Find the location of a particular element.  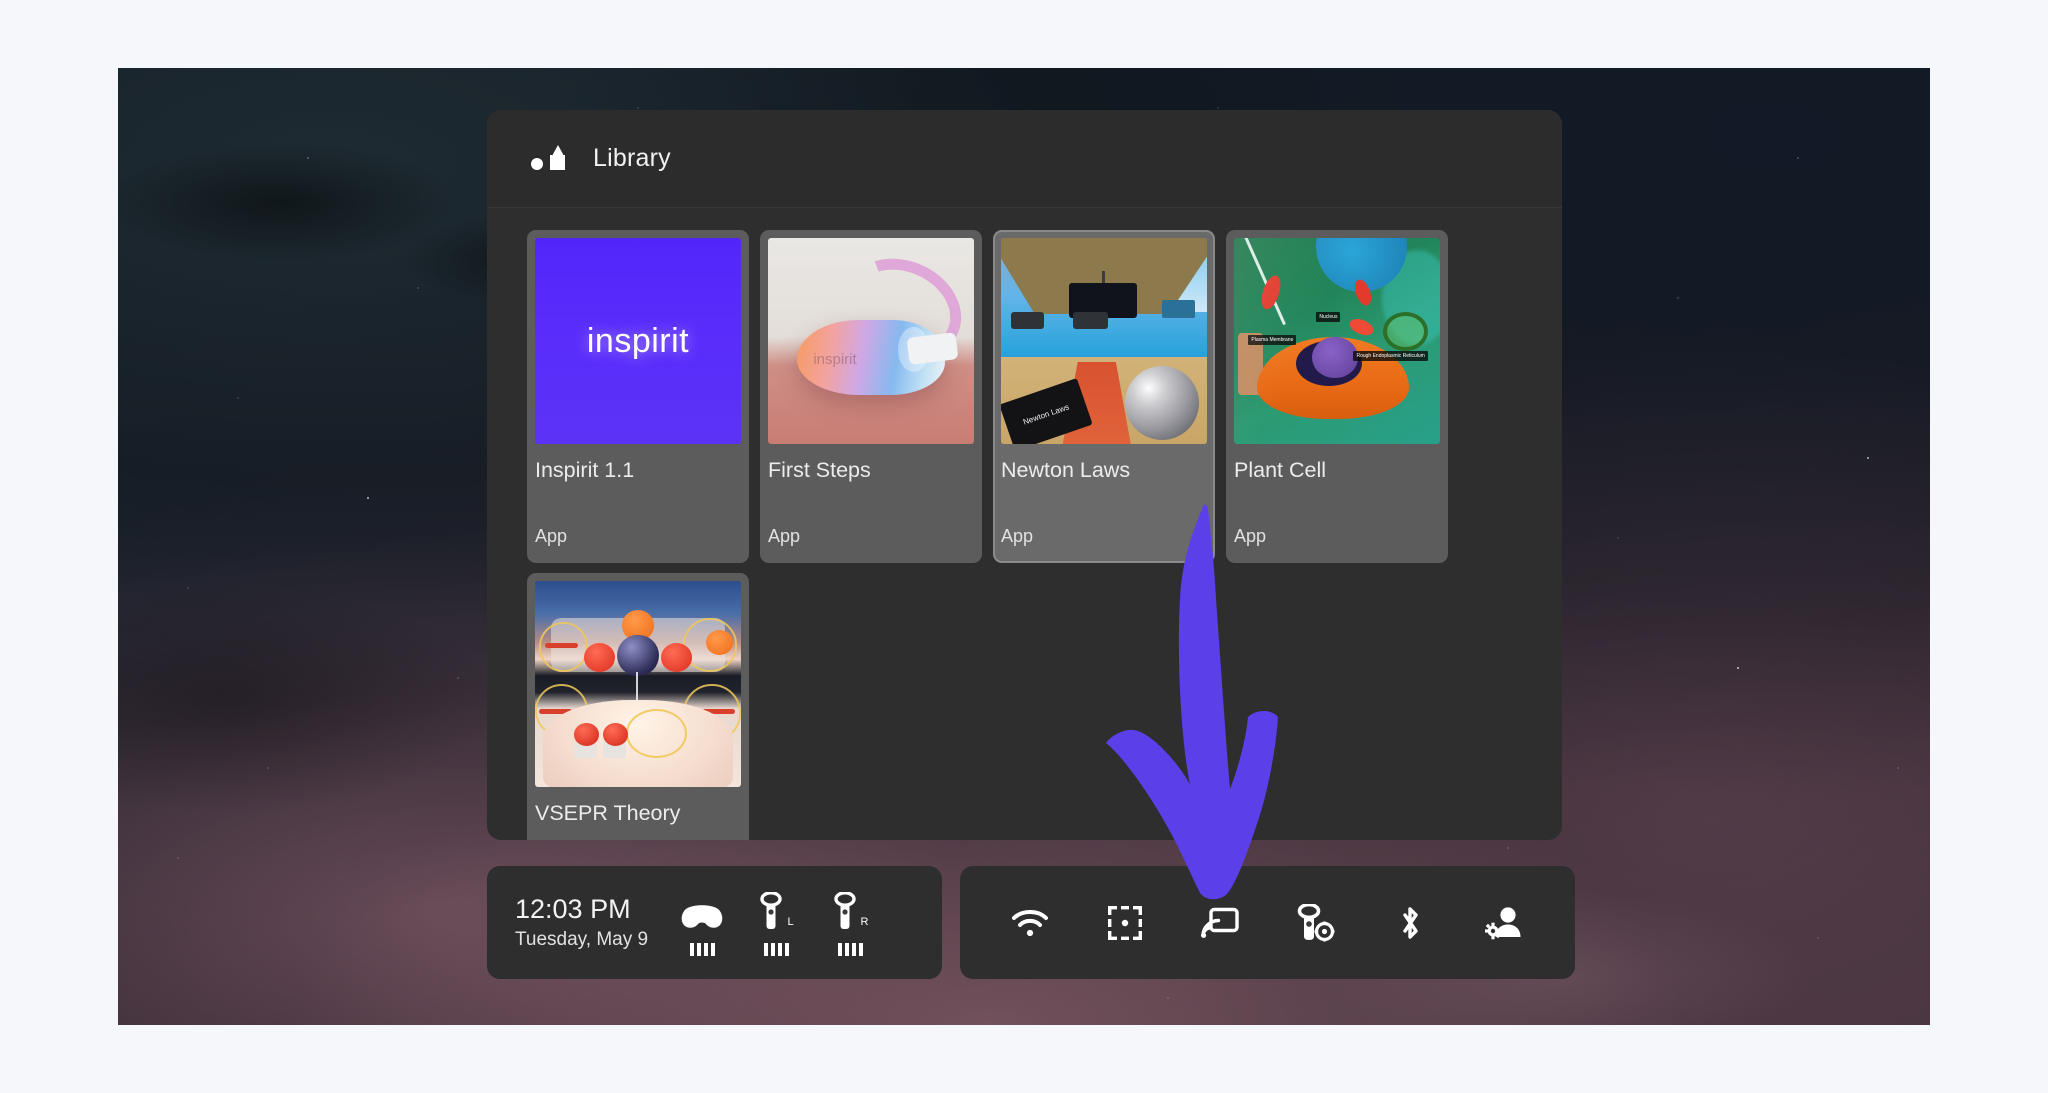

scene-panel-middle is located at coordinates (1091, 320).